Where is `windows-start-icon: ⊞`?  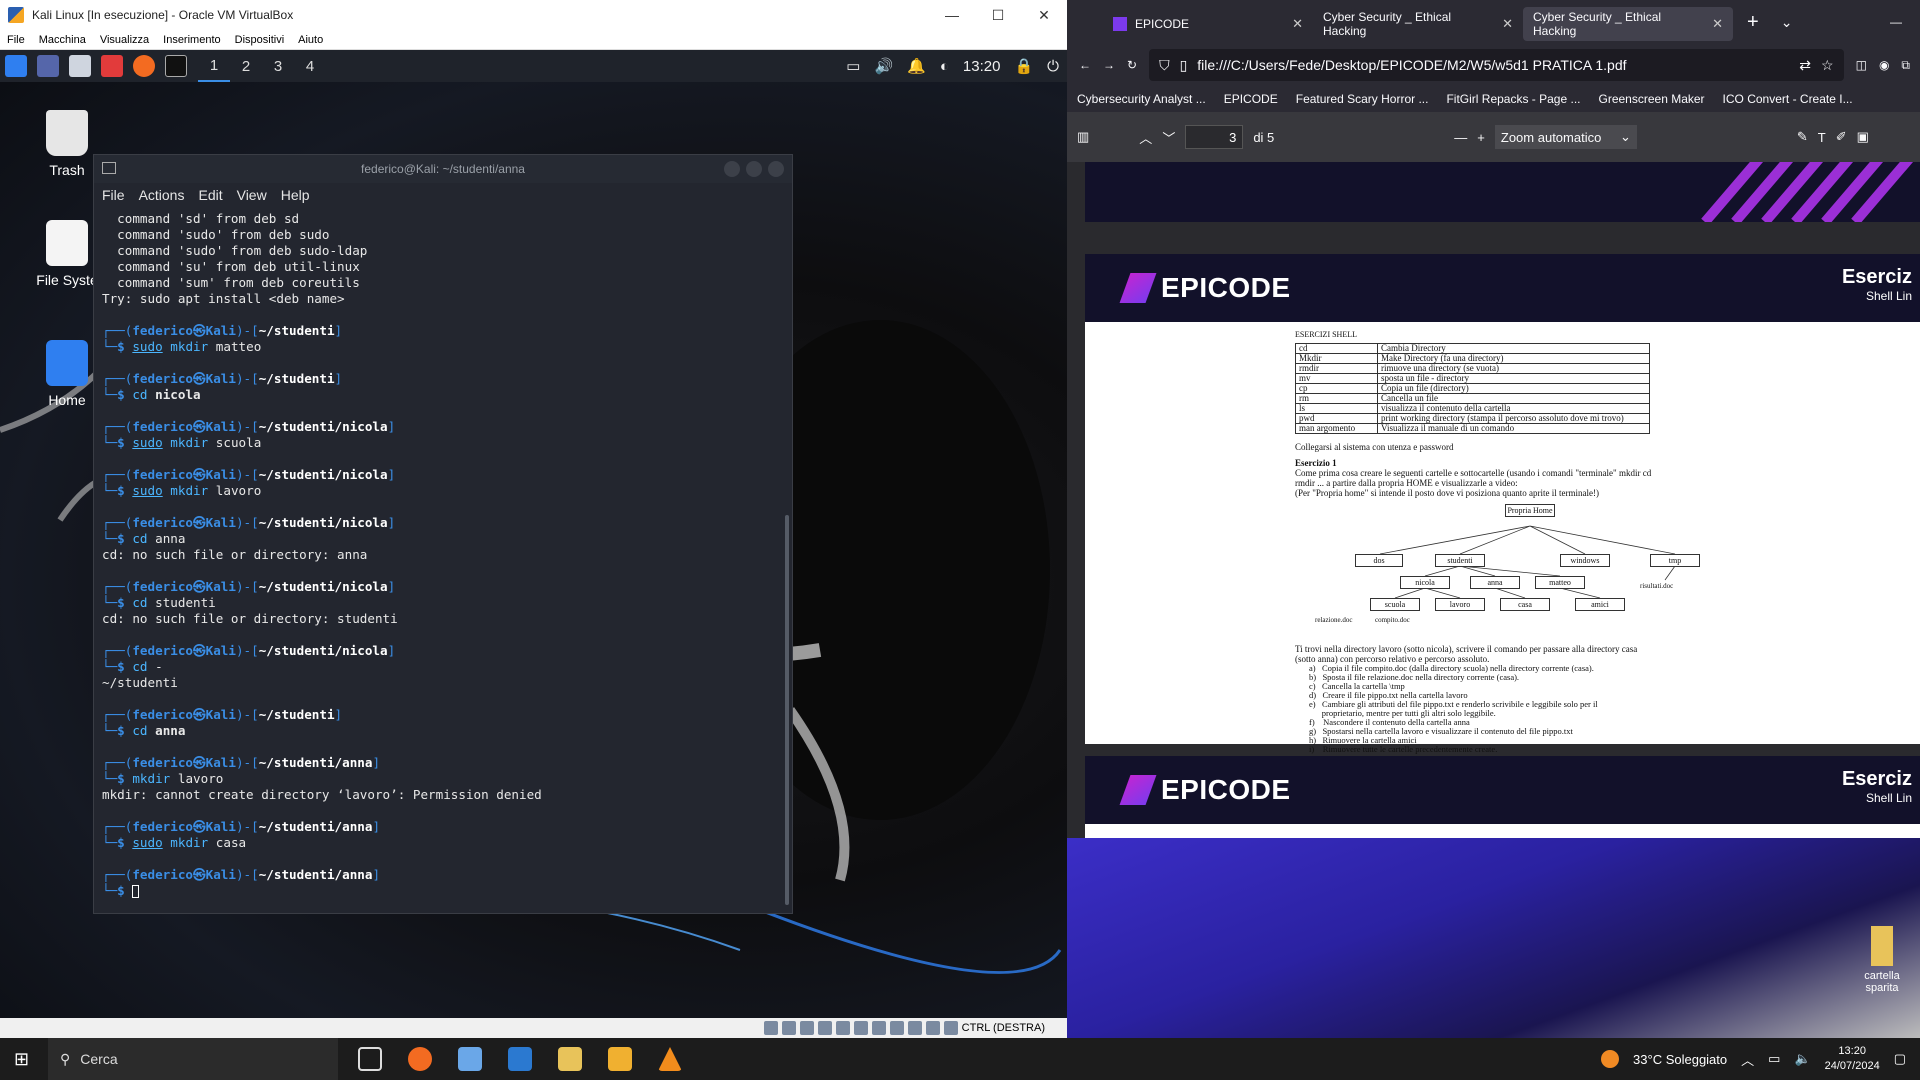 windows-start-icon: ⊞ is located at coordinates (21, 1059).